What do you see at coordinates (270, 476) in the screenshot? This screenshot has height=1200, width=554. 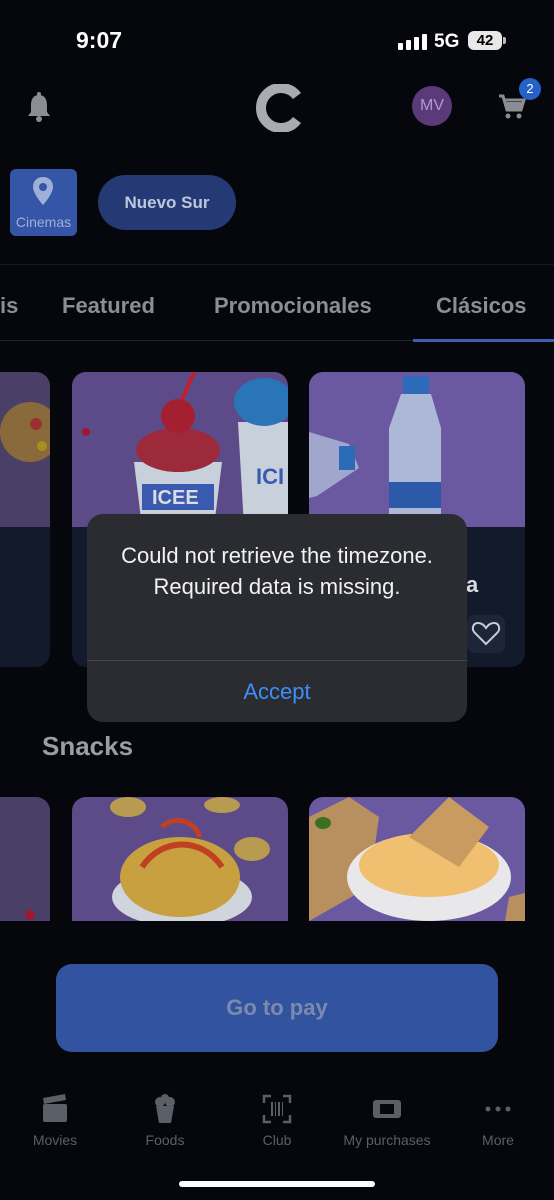 I see `svg-text: ICI` at bounding box center [270, 476].